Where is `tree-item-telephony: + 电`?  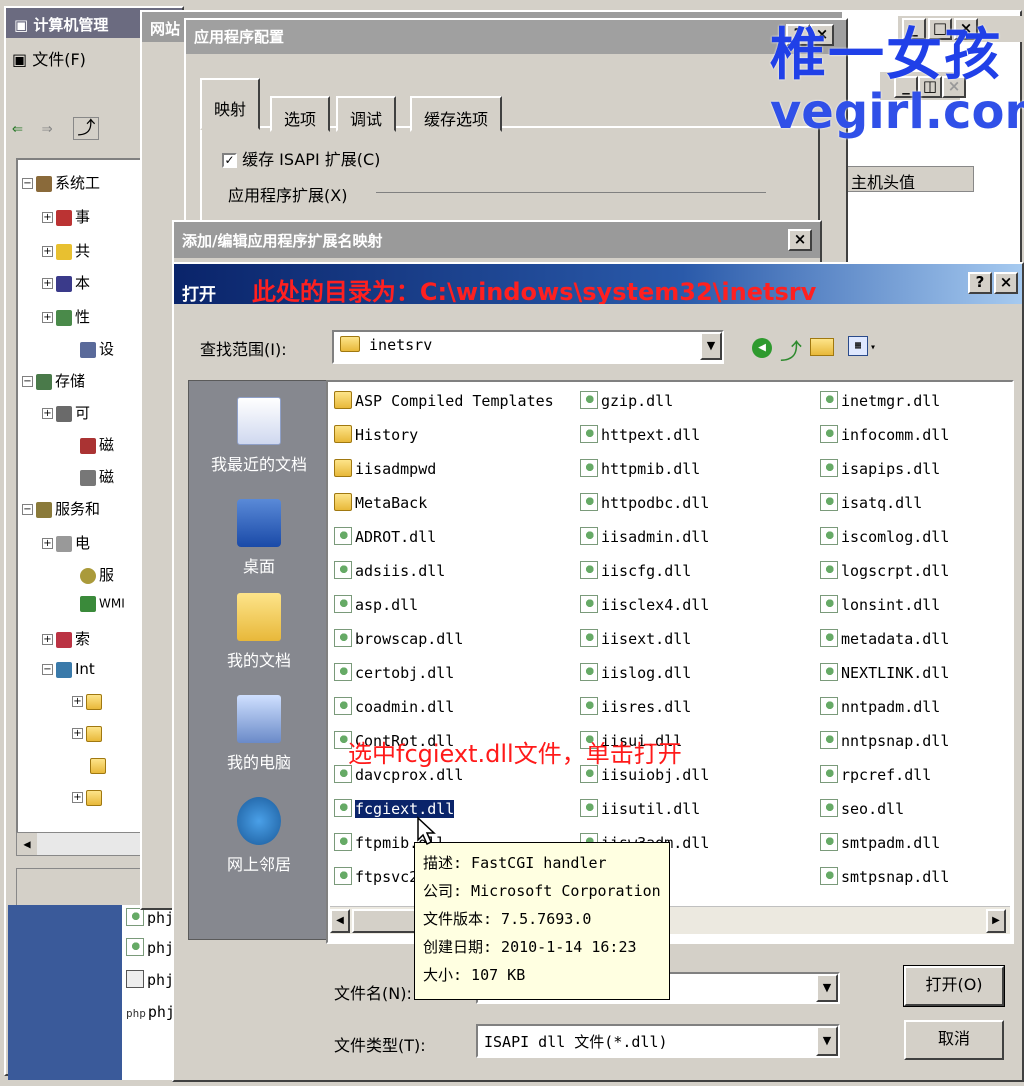
tree-item-telephony: + 电 is located at coordinates (66, 542).